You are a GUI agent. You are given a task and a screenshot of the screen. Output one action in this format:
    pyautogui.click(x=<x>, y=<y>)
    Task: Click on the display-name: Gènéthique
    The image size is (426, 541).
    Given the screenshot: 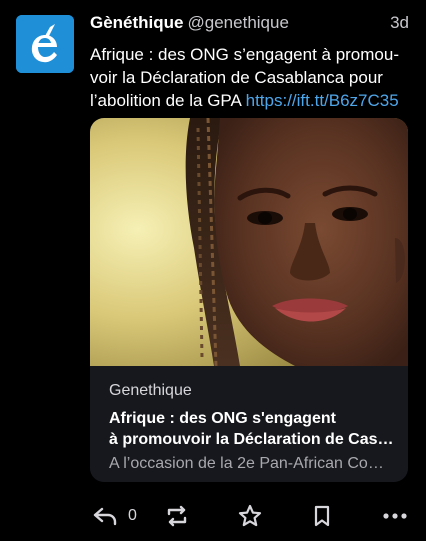 What is the action you would take?
    pyautogui.click(x=137, y=22)
    